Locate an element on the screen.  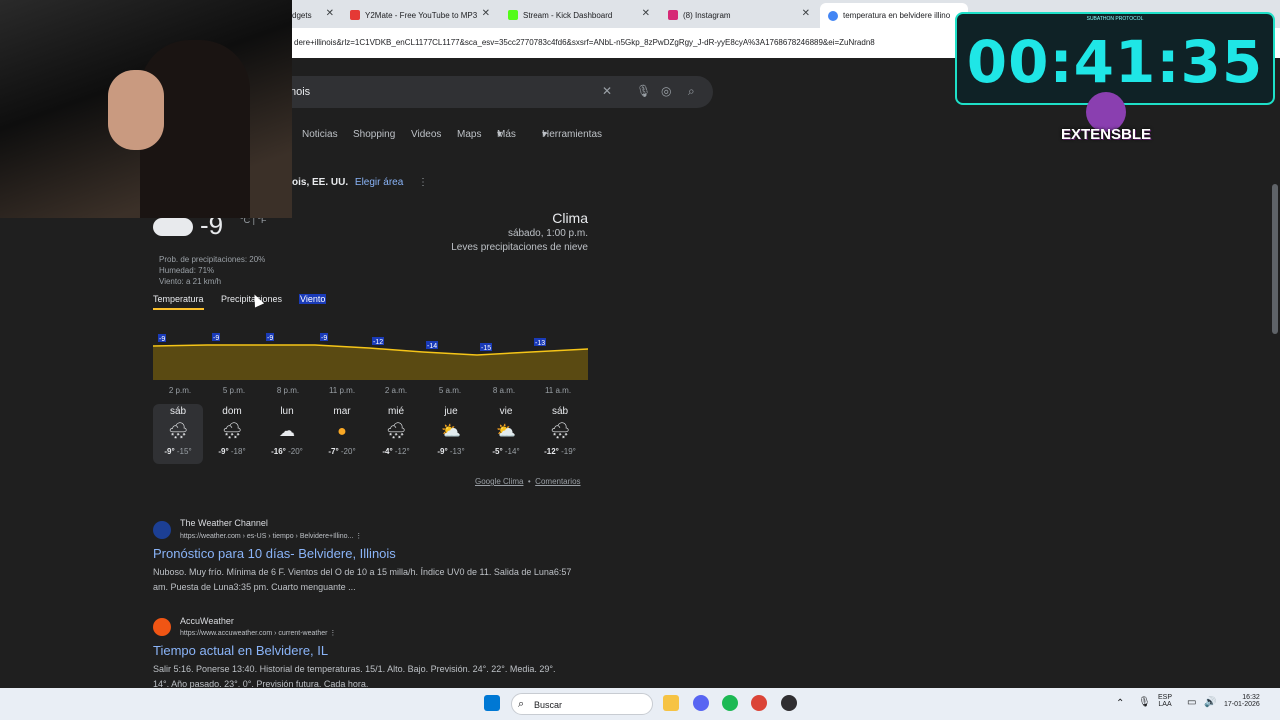
nav-noticias: Noticias is located at coordinates (320, 134).